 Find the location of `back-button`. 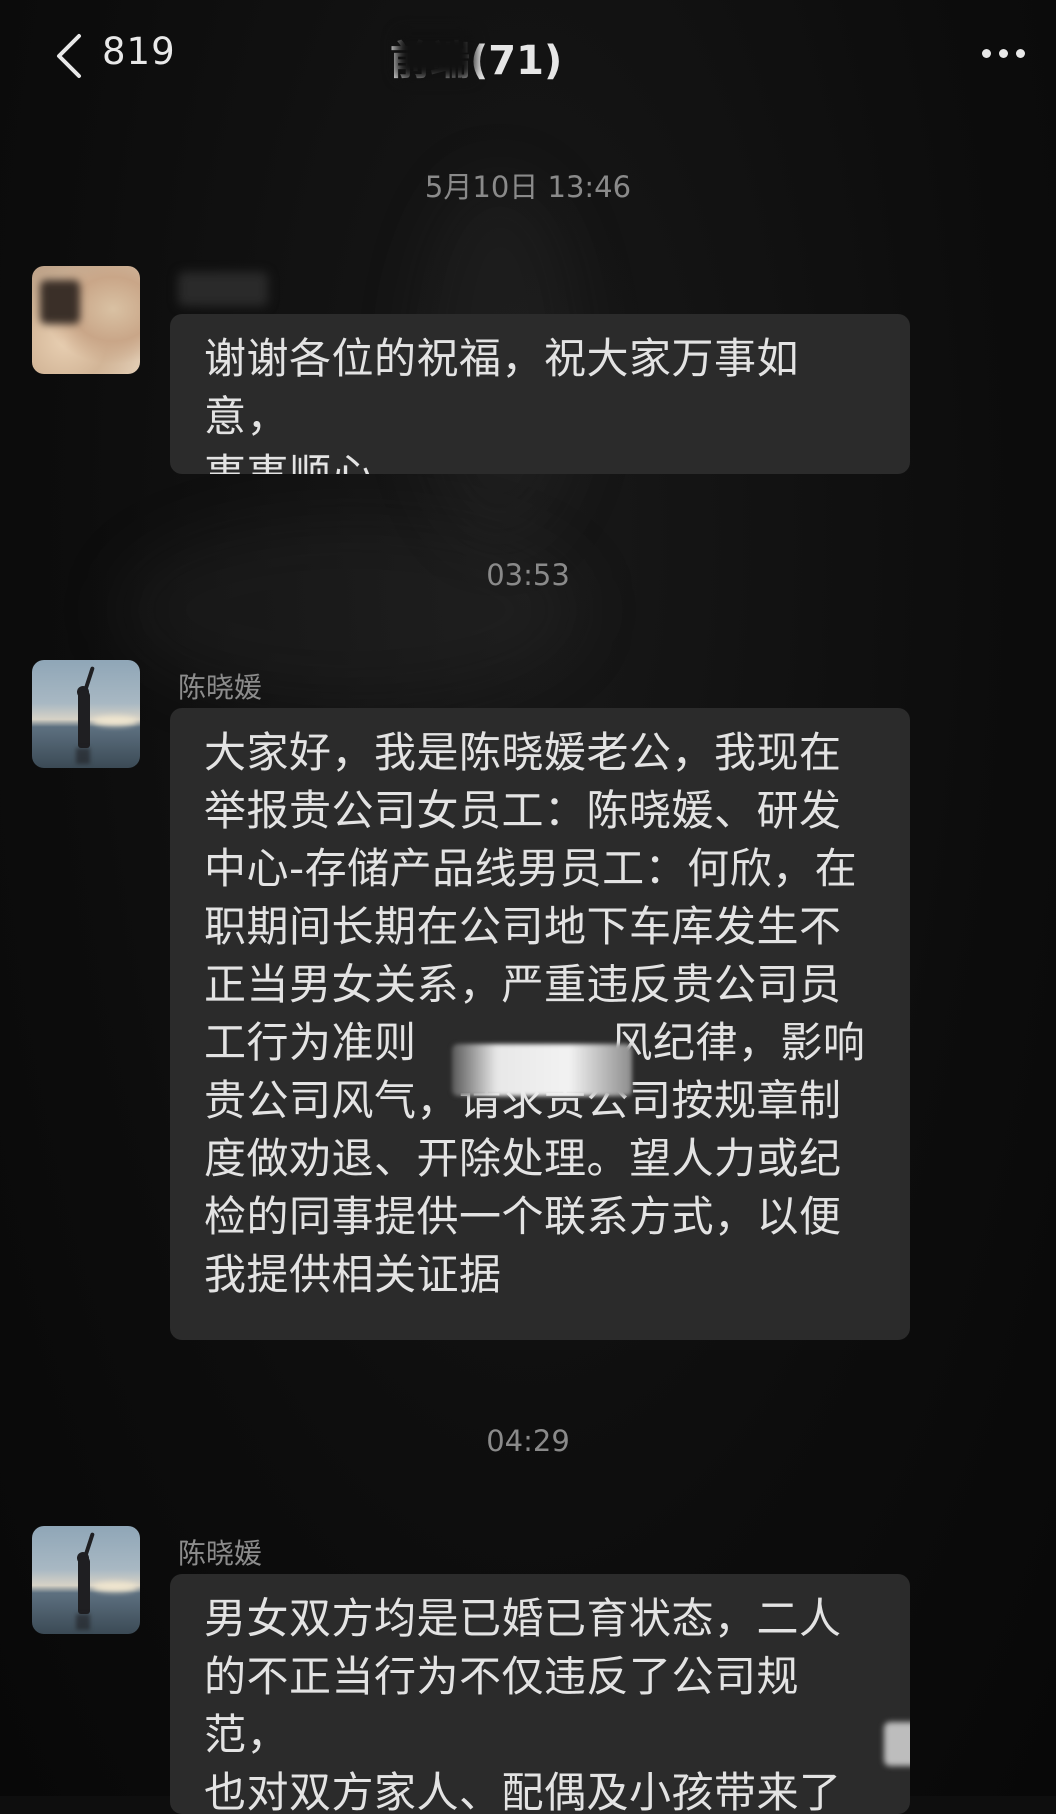

back-button is located at coordinates (70, 56).